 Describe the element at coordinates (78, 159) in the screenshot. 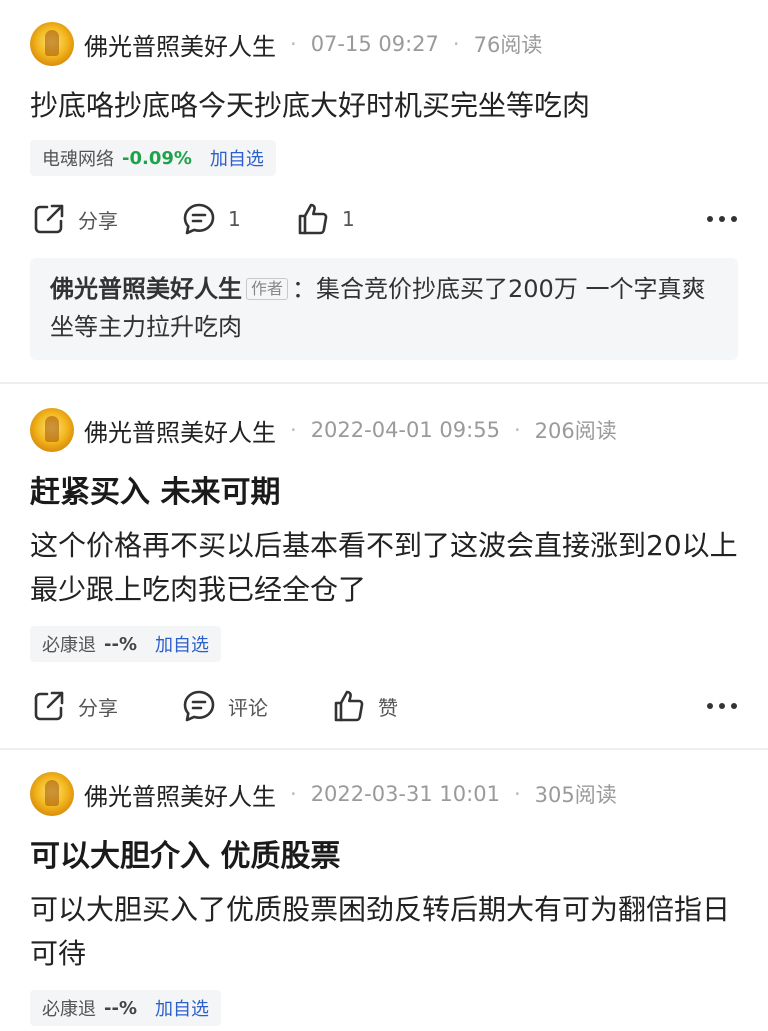

I see `stock-name: 电魂网络` at that location.